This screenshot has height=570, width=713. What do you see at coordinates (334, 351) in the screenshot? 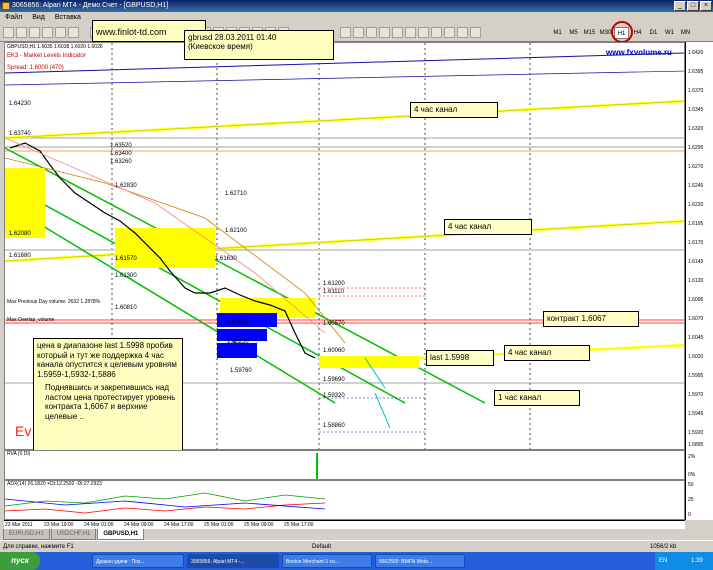
I see `level-label: 1.60060` at bounding box center [334, 351].